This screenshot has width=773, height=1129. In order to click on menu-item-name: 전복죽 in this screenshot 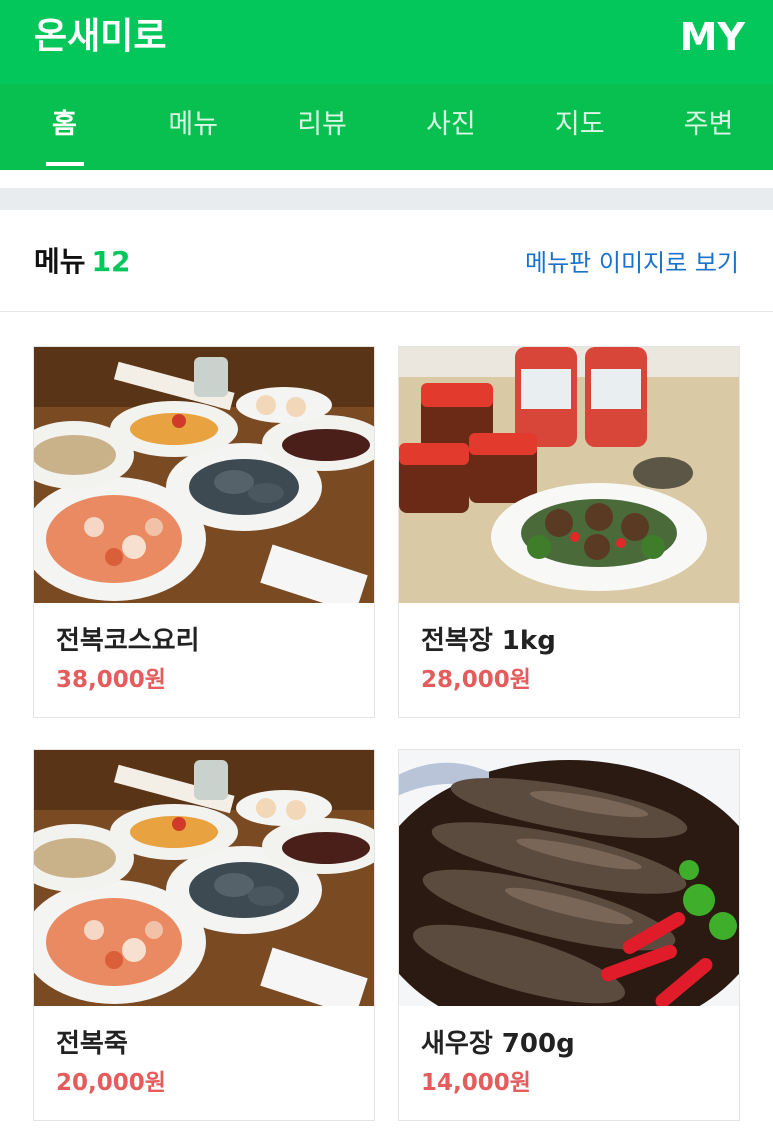, I will do `click(92, 1044)`.